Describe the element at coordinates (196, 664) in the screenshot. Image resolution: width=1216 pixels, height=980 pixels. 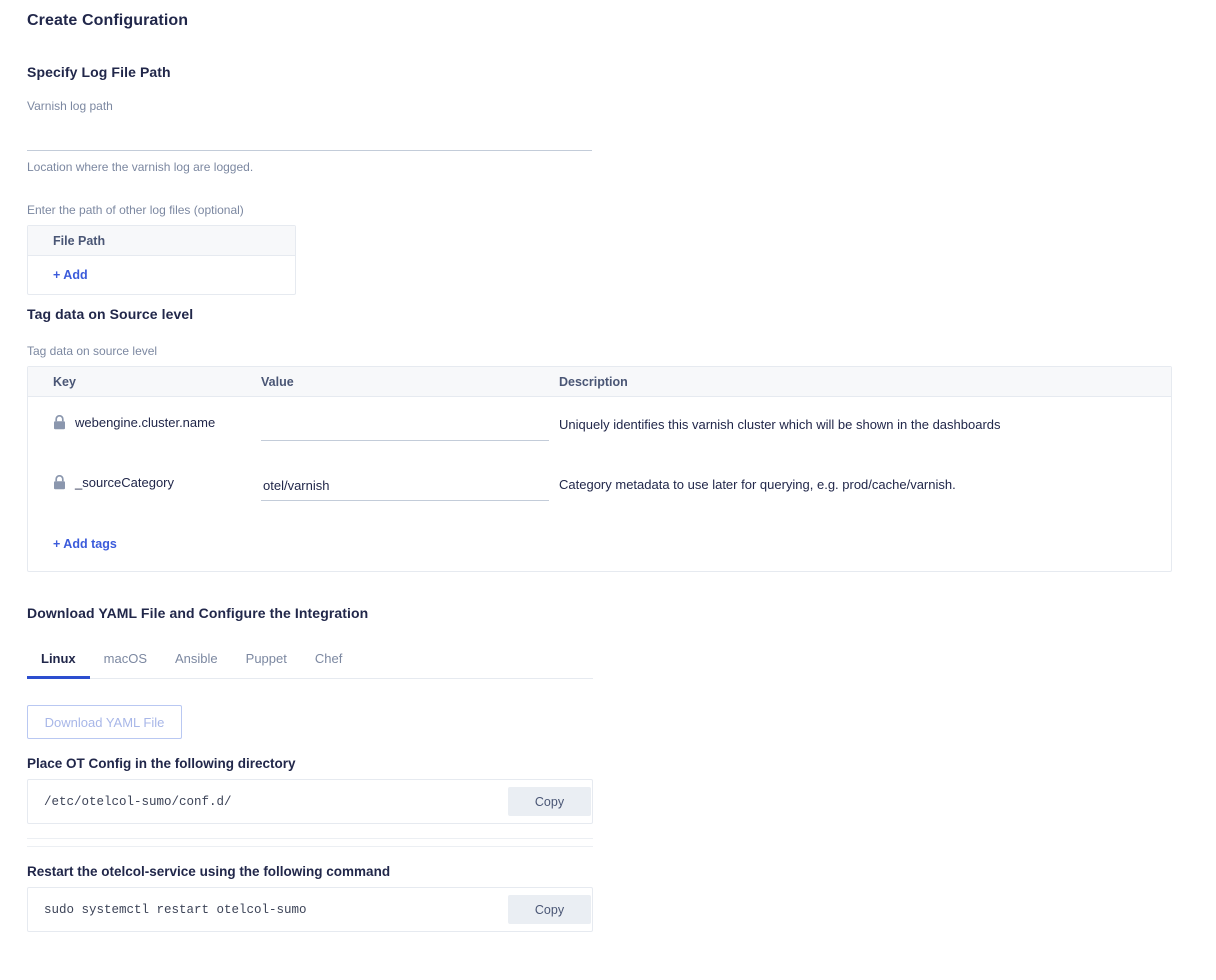
I see `tab-ansible: Ansible` at that location.